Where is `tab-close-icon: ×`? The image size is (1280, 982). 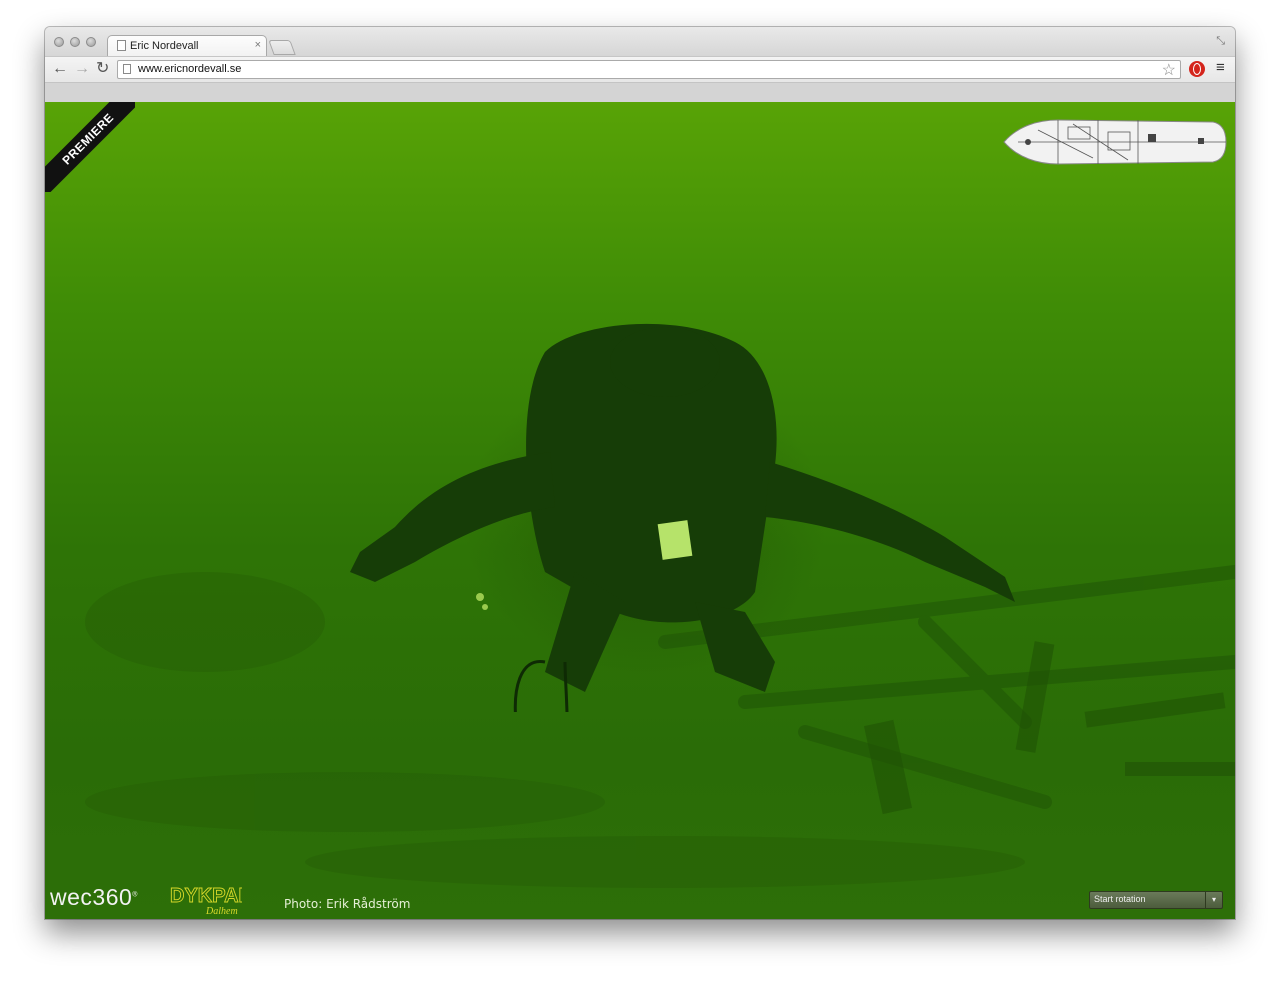 tab-close-icon: × is located at coordinates (258, 45).